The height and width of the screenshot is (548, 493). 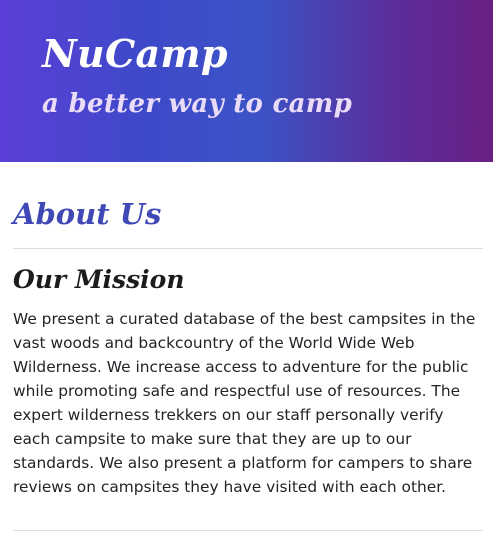 I want to click on mission-heading: Our Mission, so click(x=99, y=279).